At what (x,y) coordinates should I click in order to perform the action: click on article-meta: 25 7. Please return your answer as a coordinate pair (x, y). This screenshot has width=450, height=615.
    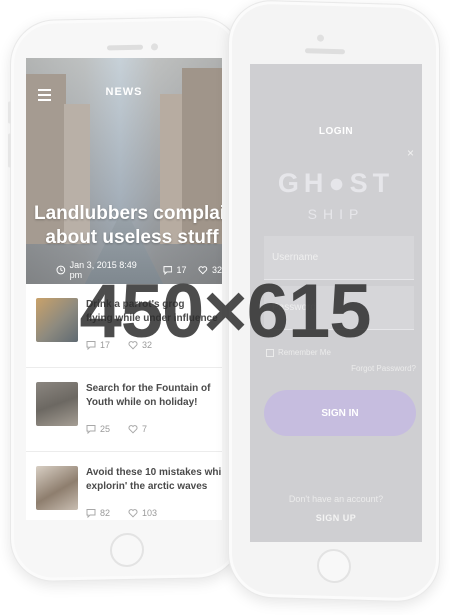
    Looking at the image, I should click on (116, 429).